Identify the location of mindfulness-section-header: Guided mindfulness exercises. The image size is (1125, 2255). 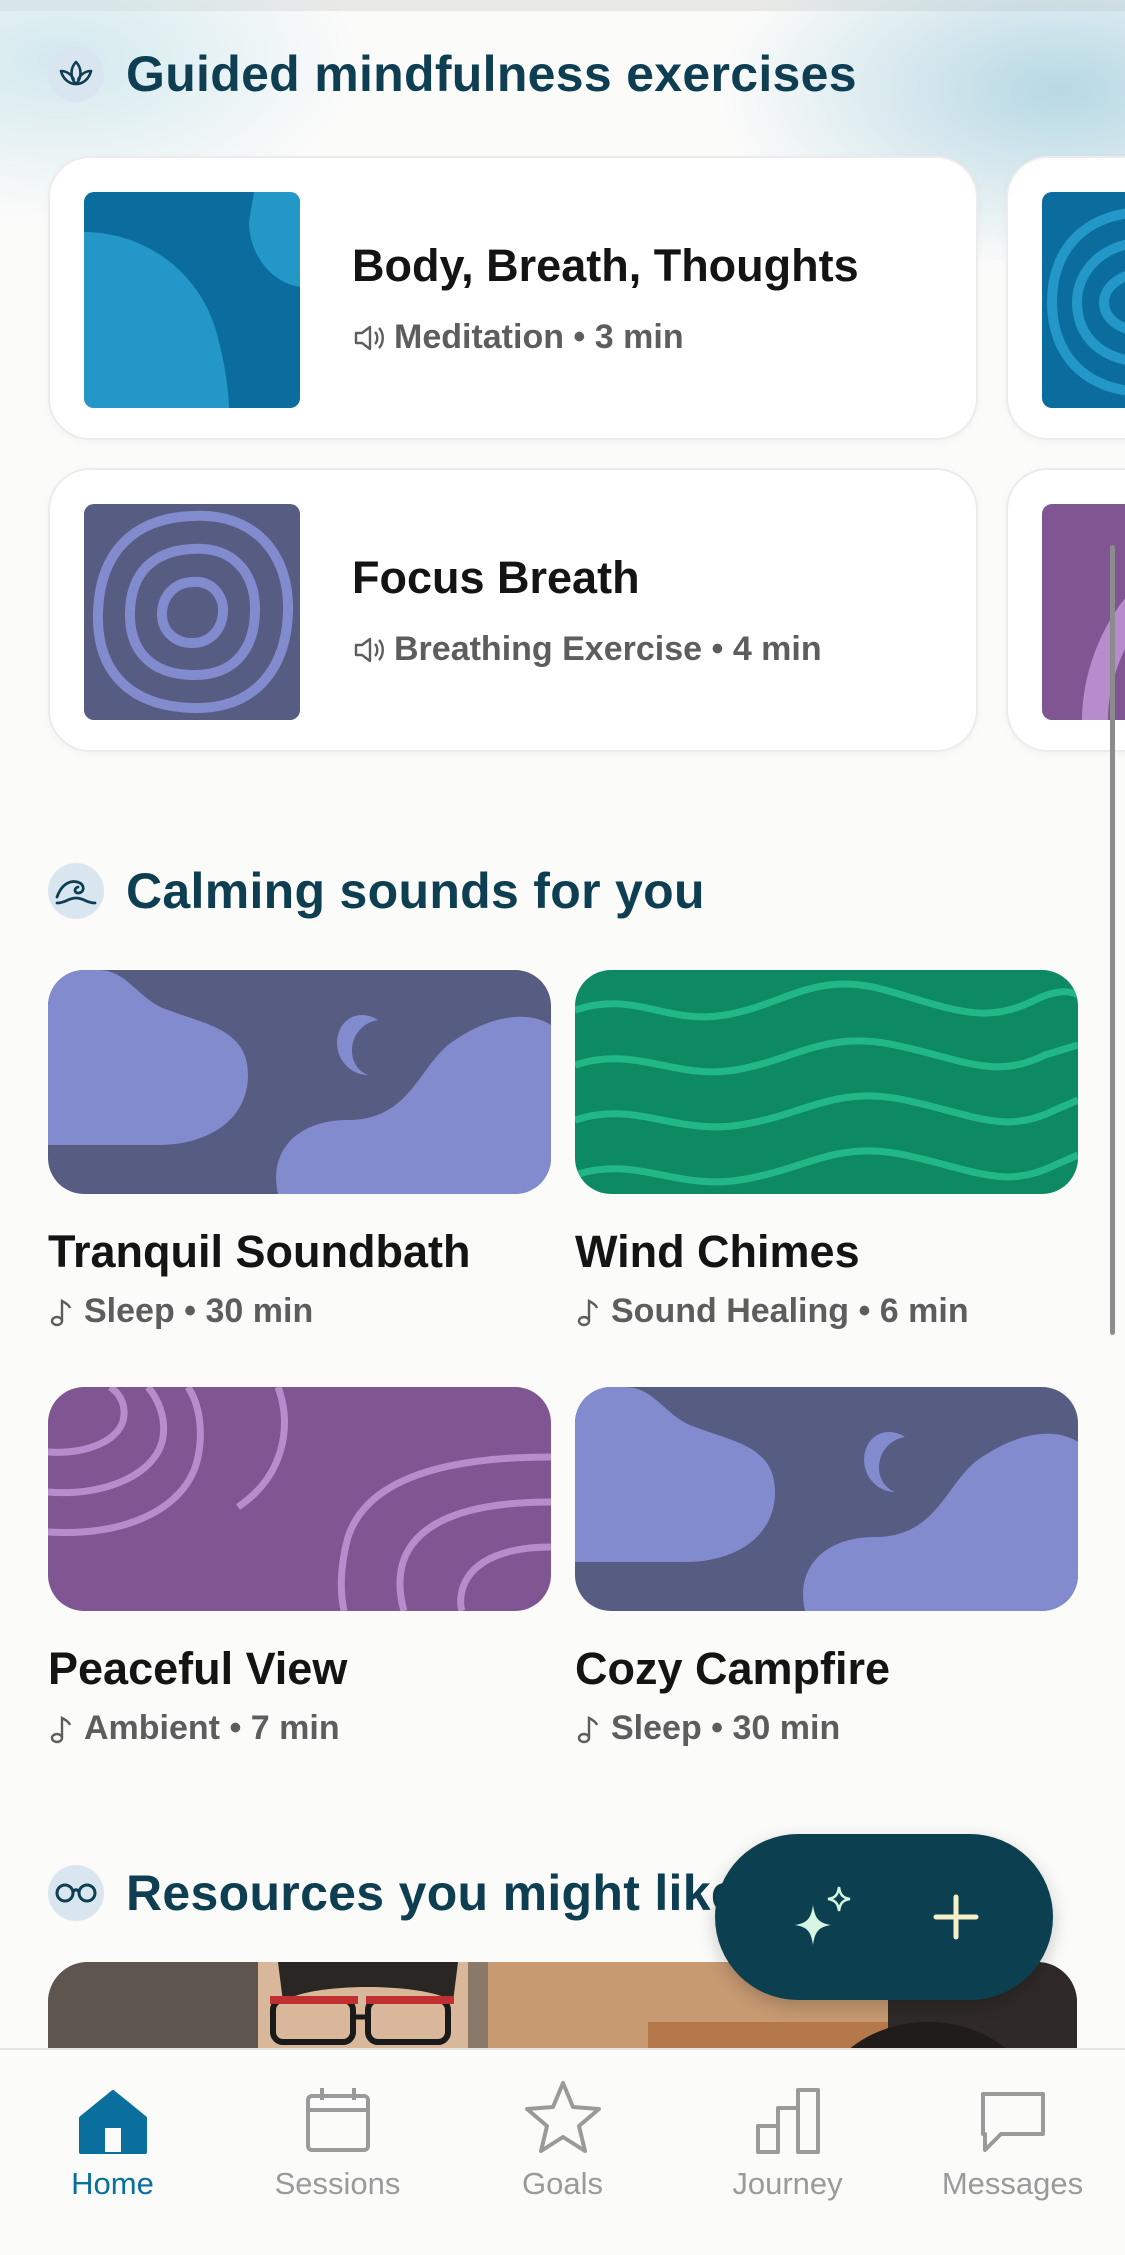
(452, 74).